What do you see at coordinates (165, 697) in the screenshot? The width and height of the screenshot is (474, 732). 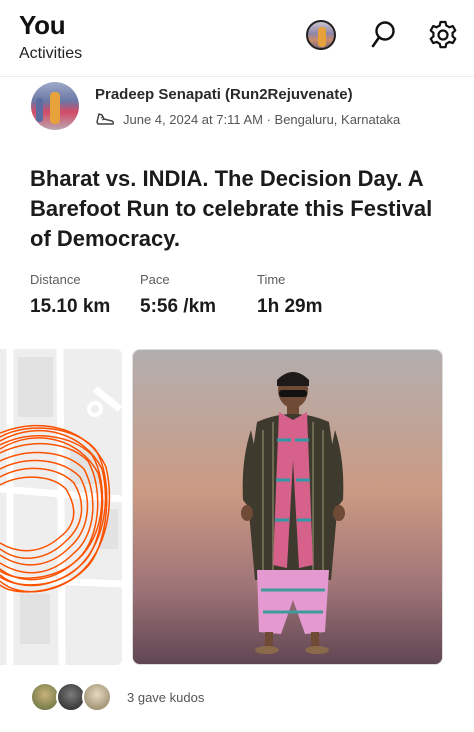 I see `kudos-count-text: 3 gave kudos` at bounding box center [165, 697].